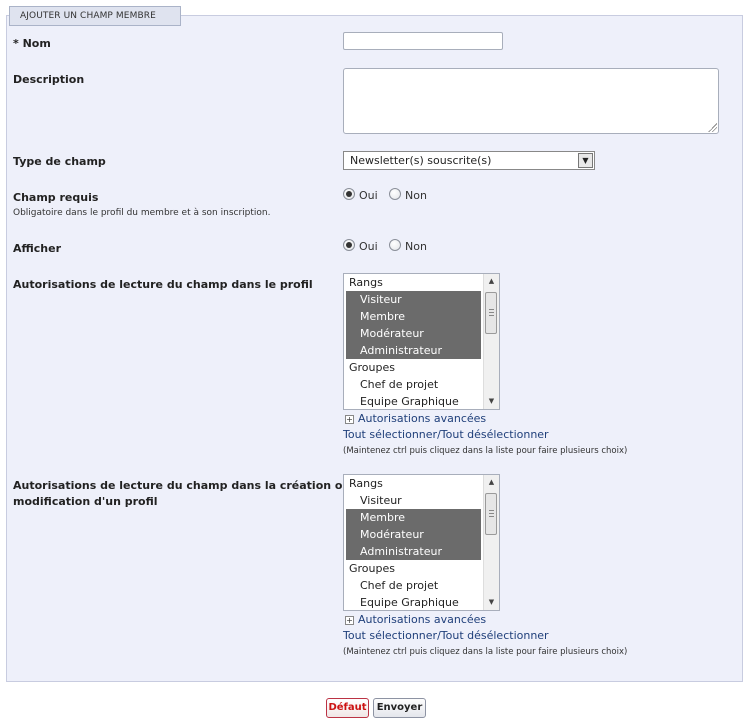 The image size is (747, 722). Describe the element at coordinates (59, 161) in the screenshot. I see `field-type-label: Type de champ` at that location.